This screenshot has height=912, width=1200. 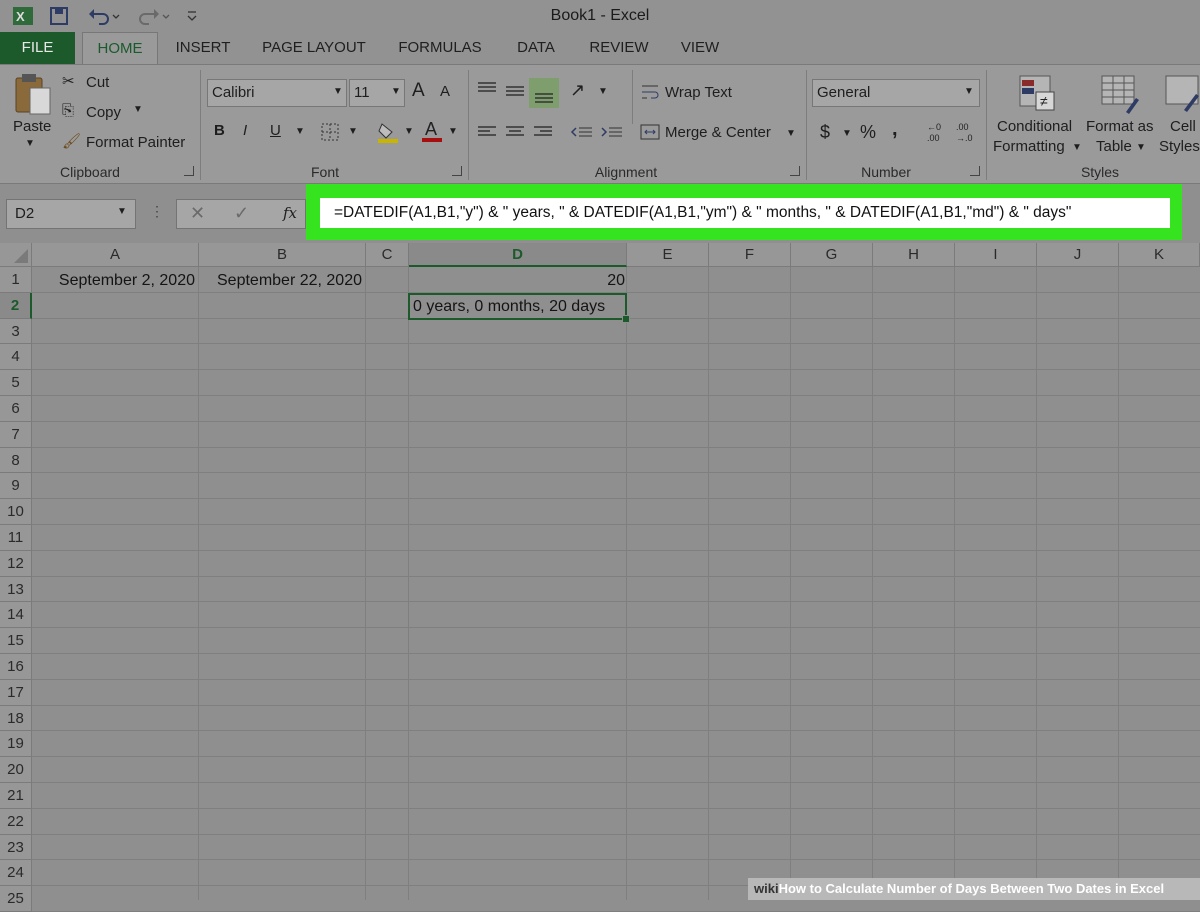 I want to click on paste-button: Paste, so click(x=32, y=126).